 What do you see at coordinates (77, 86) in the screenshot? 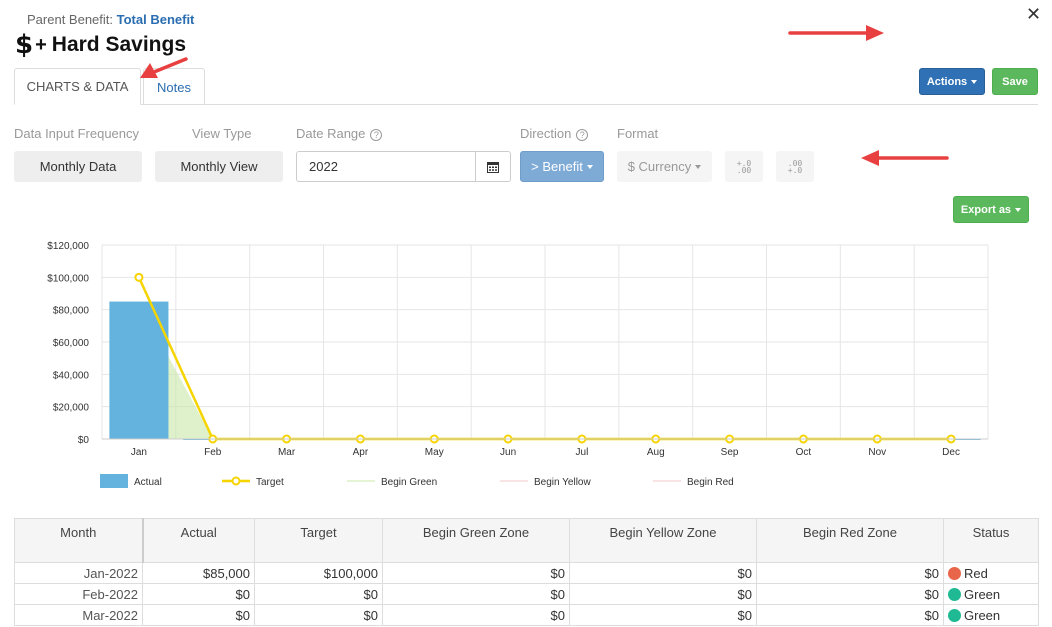
I see `tab-charts-data: CHARTS & DATA` at bounding box center [77, 86].